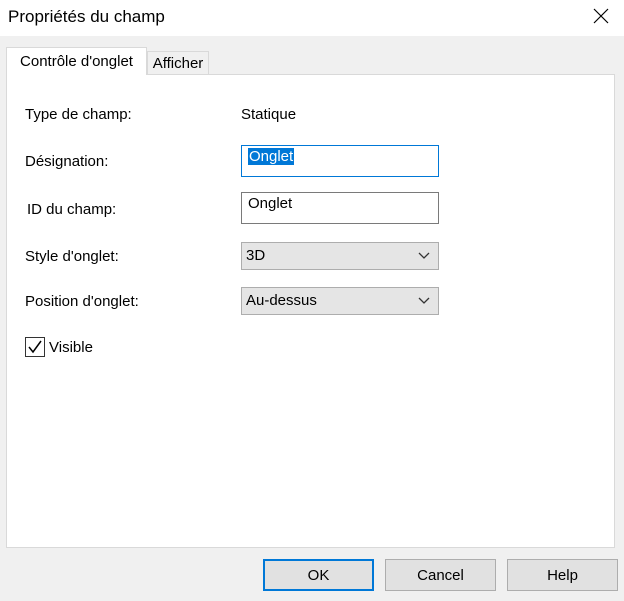 The image size is (624, 601). I want to click on tab-label: Afficher, so click(178, 63).